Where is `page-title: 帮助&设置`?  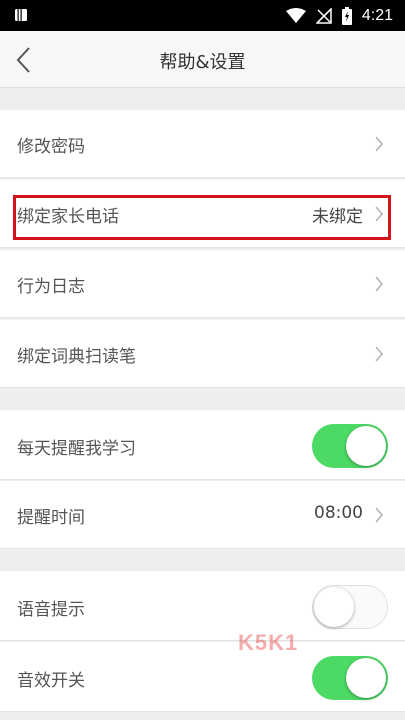 page-title: 帮助&设置 is located at coordinates (202, 62).